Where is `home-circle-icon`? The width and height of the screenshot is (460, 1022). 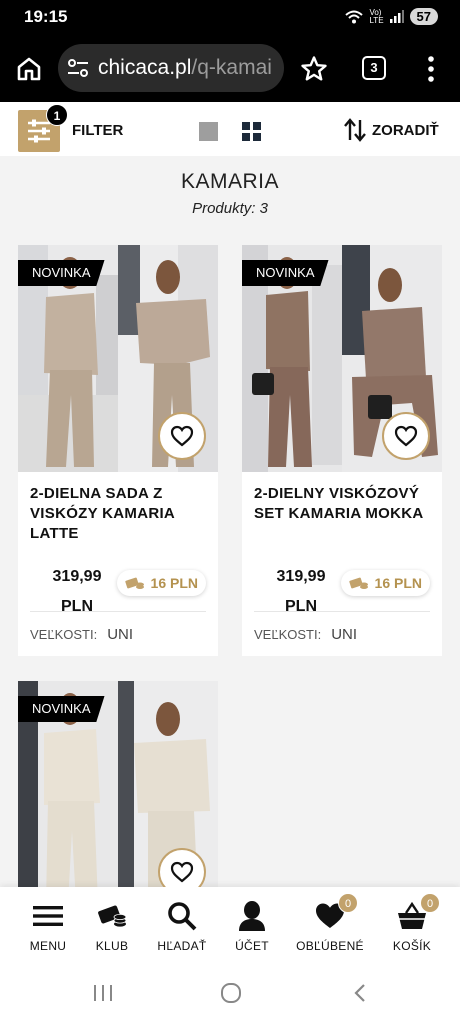 home-circle-icon is located at coordinates (231, 993).